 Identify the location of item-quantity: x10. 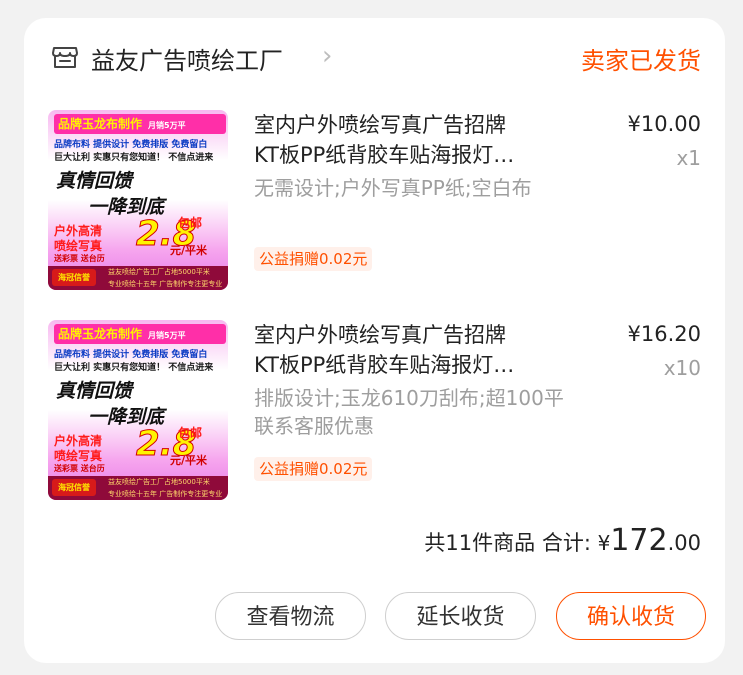
(682, 368).